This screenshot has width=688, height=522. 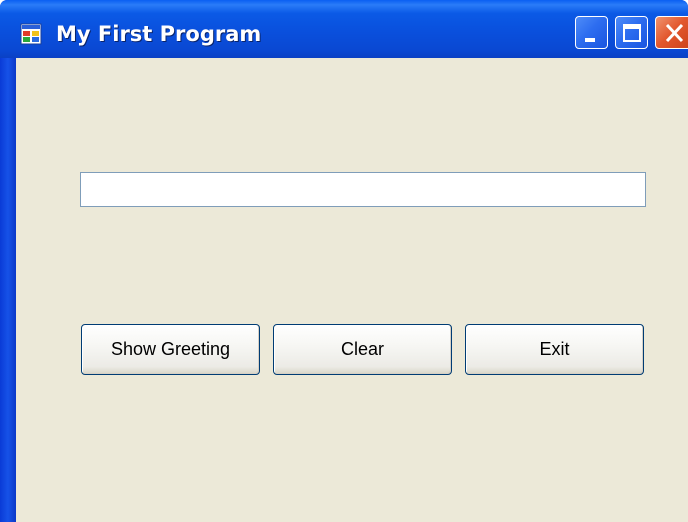 What do you see at coordinates (590, 40) in the screenshot?
I see `minimize-icon` at bounding box center [590, 40].